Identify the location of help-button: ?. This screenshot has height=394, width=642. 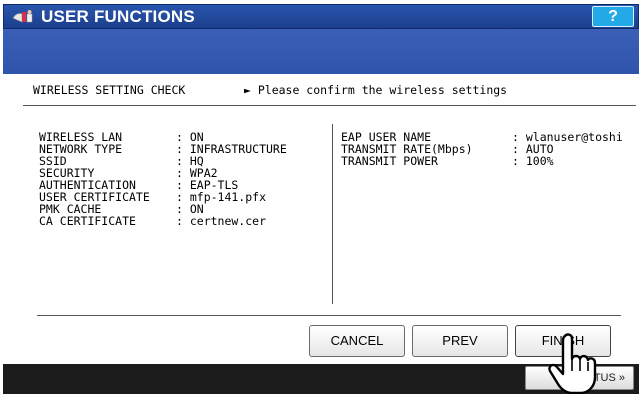
(613, 16).